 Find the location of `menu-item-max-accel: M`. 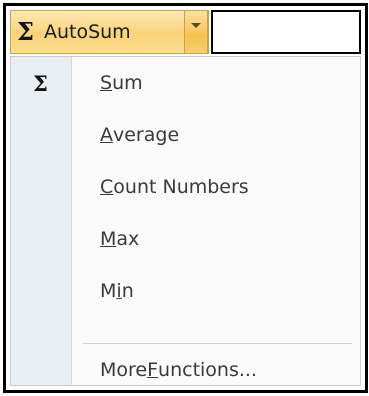

menu-item-max-accel: M is located at coordinates (108, 239).